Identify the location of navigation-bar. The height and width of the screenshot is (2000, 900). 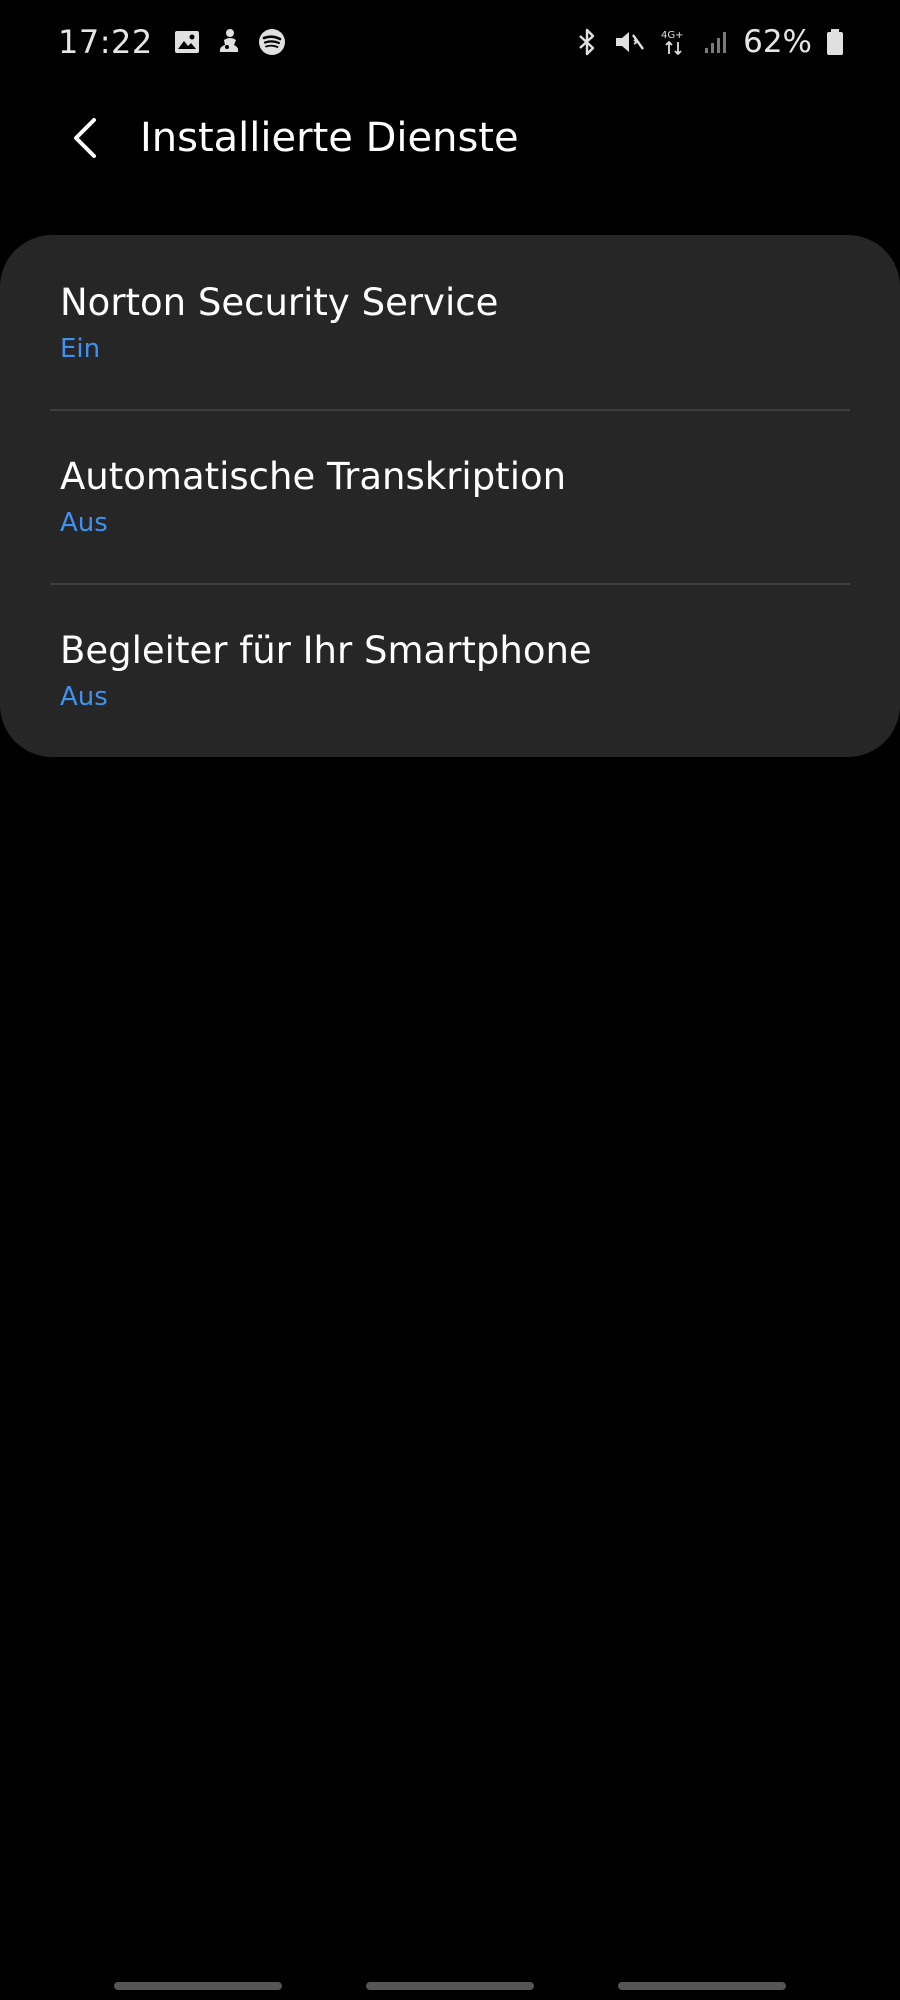
(450, 1981).